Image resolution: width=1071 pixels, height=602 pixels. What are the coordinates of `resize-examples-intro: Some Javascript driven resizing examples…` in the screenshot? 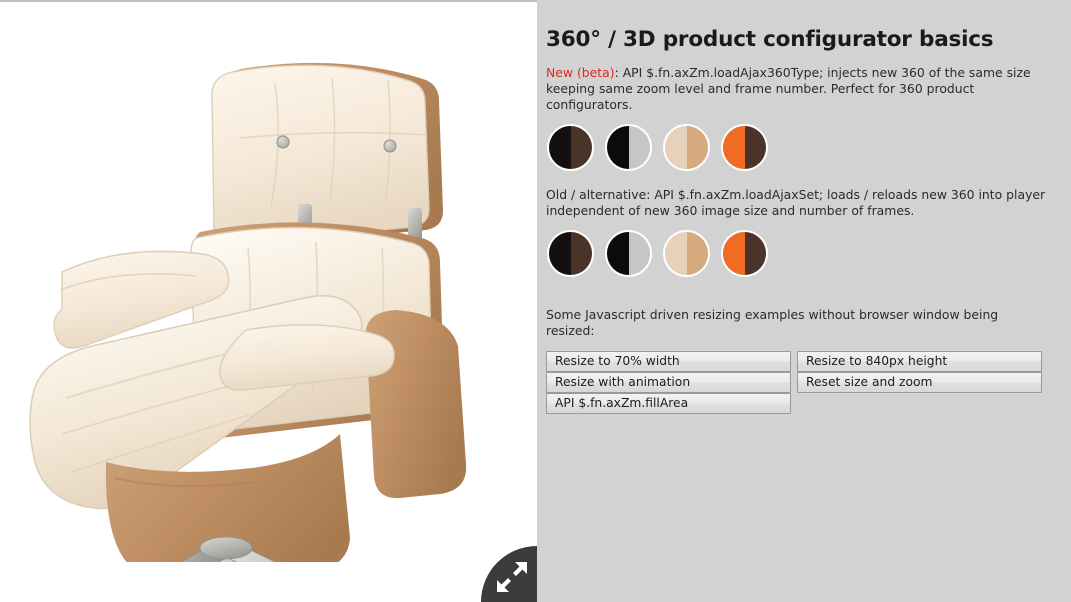 It's located at (772, 322).